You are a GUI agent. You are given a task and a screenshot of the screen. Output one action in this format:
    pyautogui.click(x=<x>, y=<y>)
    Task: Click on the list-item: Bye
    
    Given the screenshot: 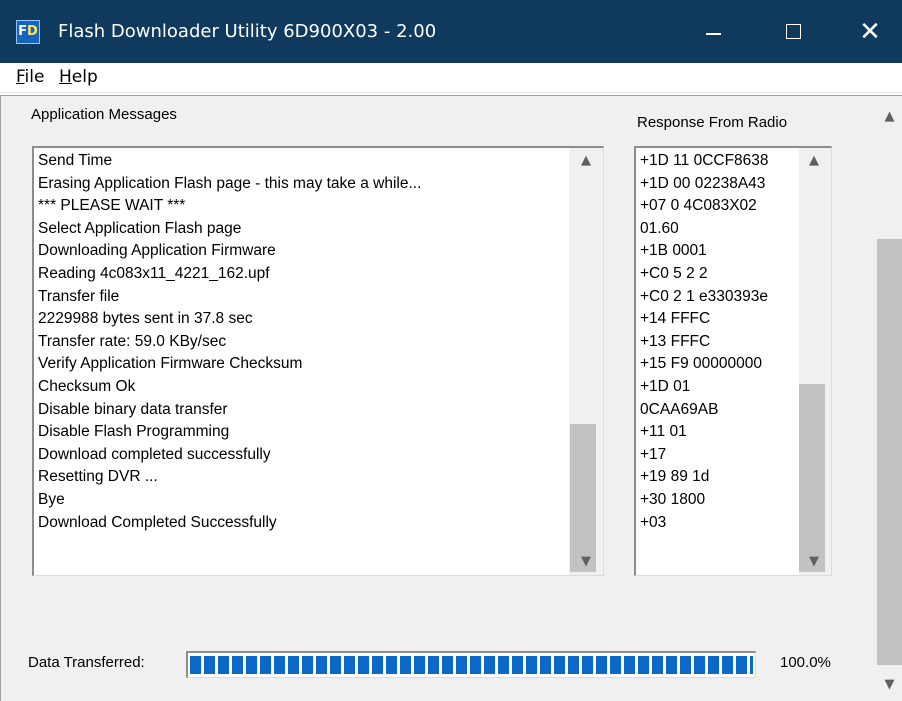 What is the action you would take?
    pyautogui.click(x=302, y=500)
    